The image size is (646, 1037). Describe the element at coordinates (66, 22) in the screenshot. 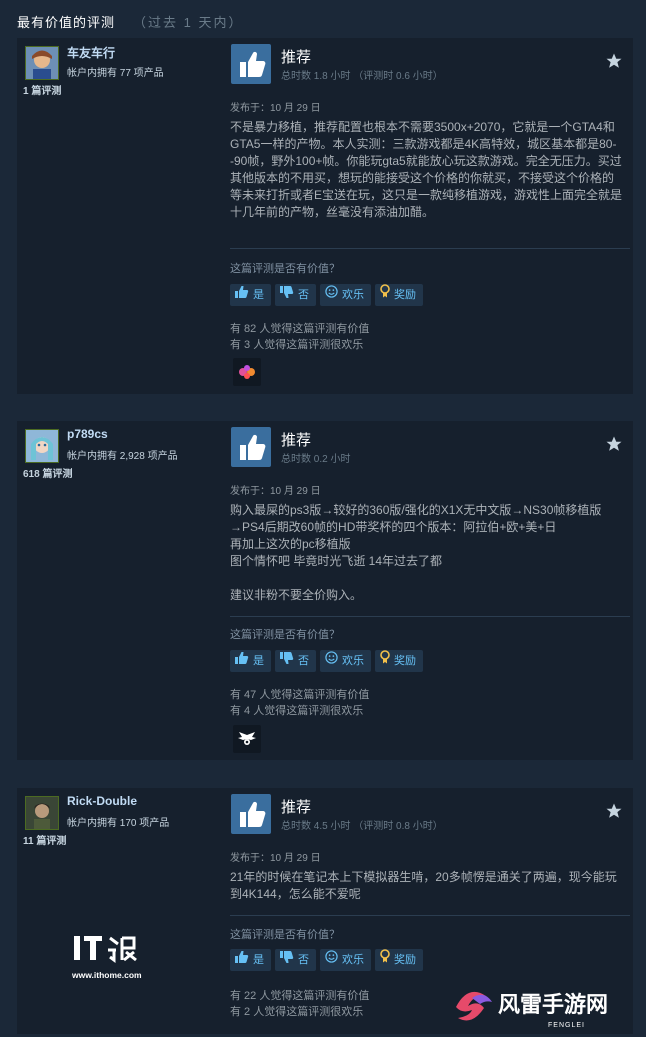

I see `section-title: 最有价值的评测` at that location.